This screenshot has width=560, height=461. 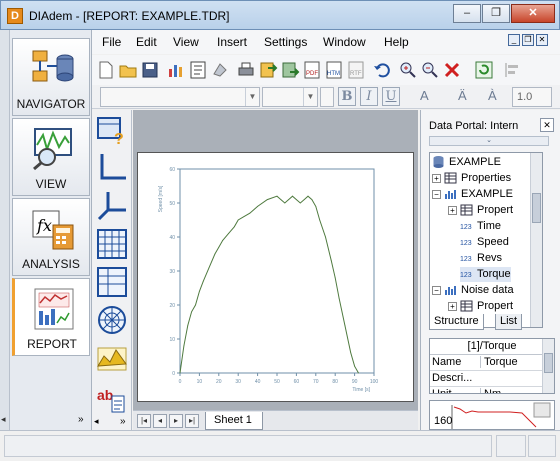 I want to click on tab-sheet-1: Sheet 1, so click(x=234, y=421).